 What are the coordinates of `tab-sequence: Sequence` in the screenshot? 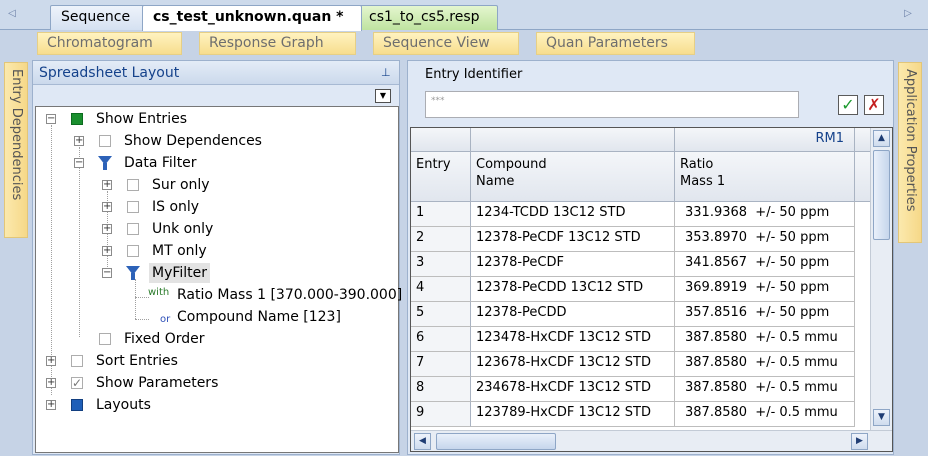 It's located at (100, 17).